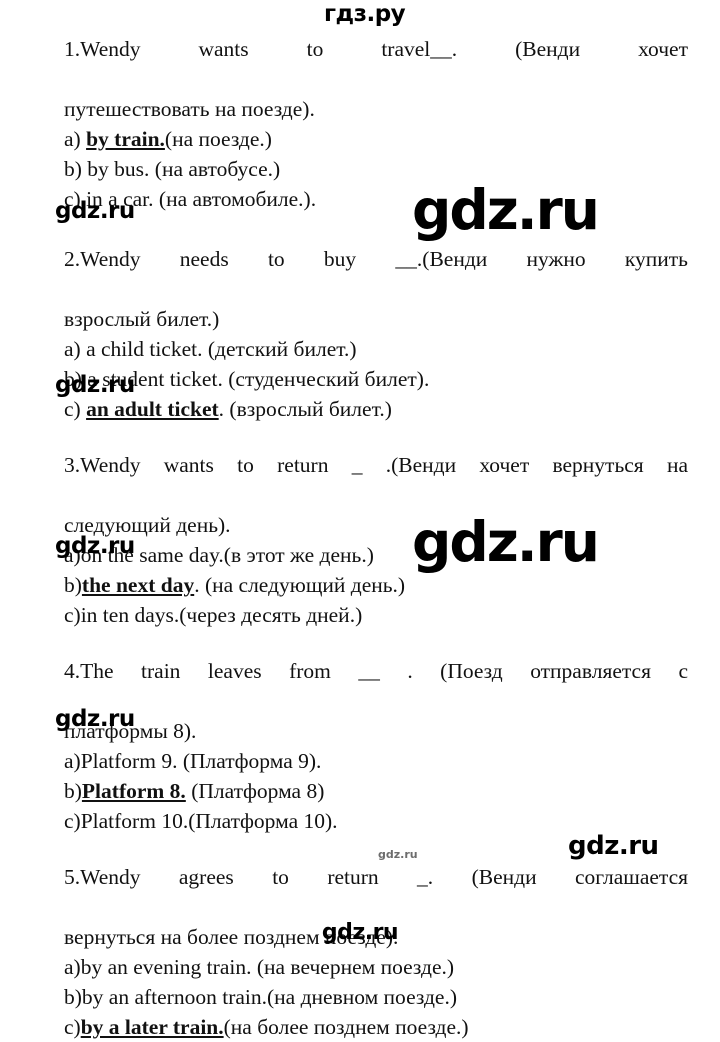  What do you see at coordinates (255, 791) in the screenshot?
I see `option-translation: (Платформа 8)` at bounding box center [255, 791].